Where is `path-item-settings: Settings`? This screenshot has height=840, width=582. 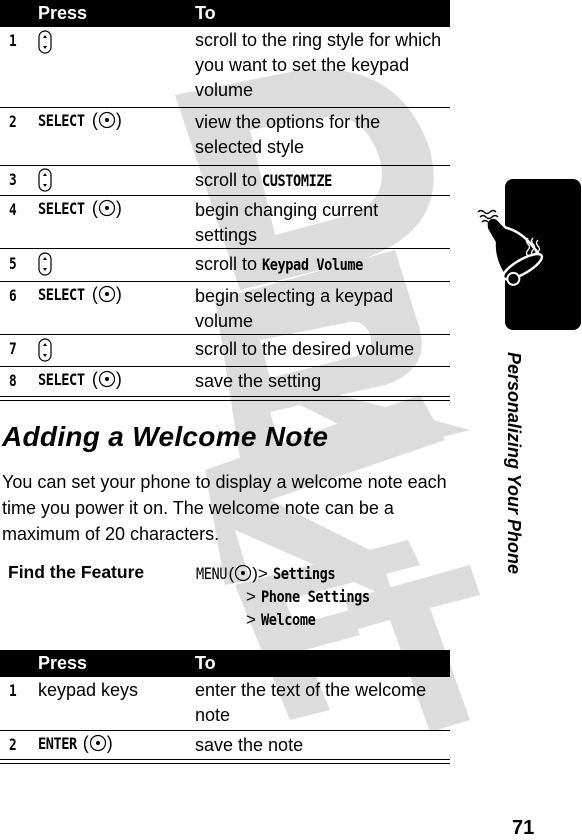 path-item-settings: Settings is located at coordinates (304, 573).